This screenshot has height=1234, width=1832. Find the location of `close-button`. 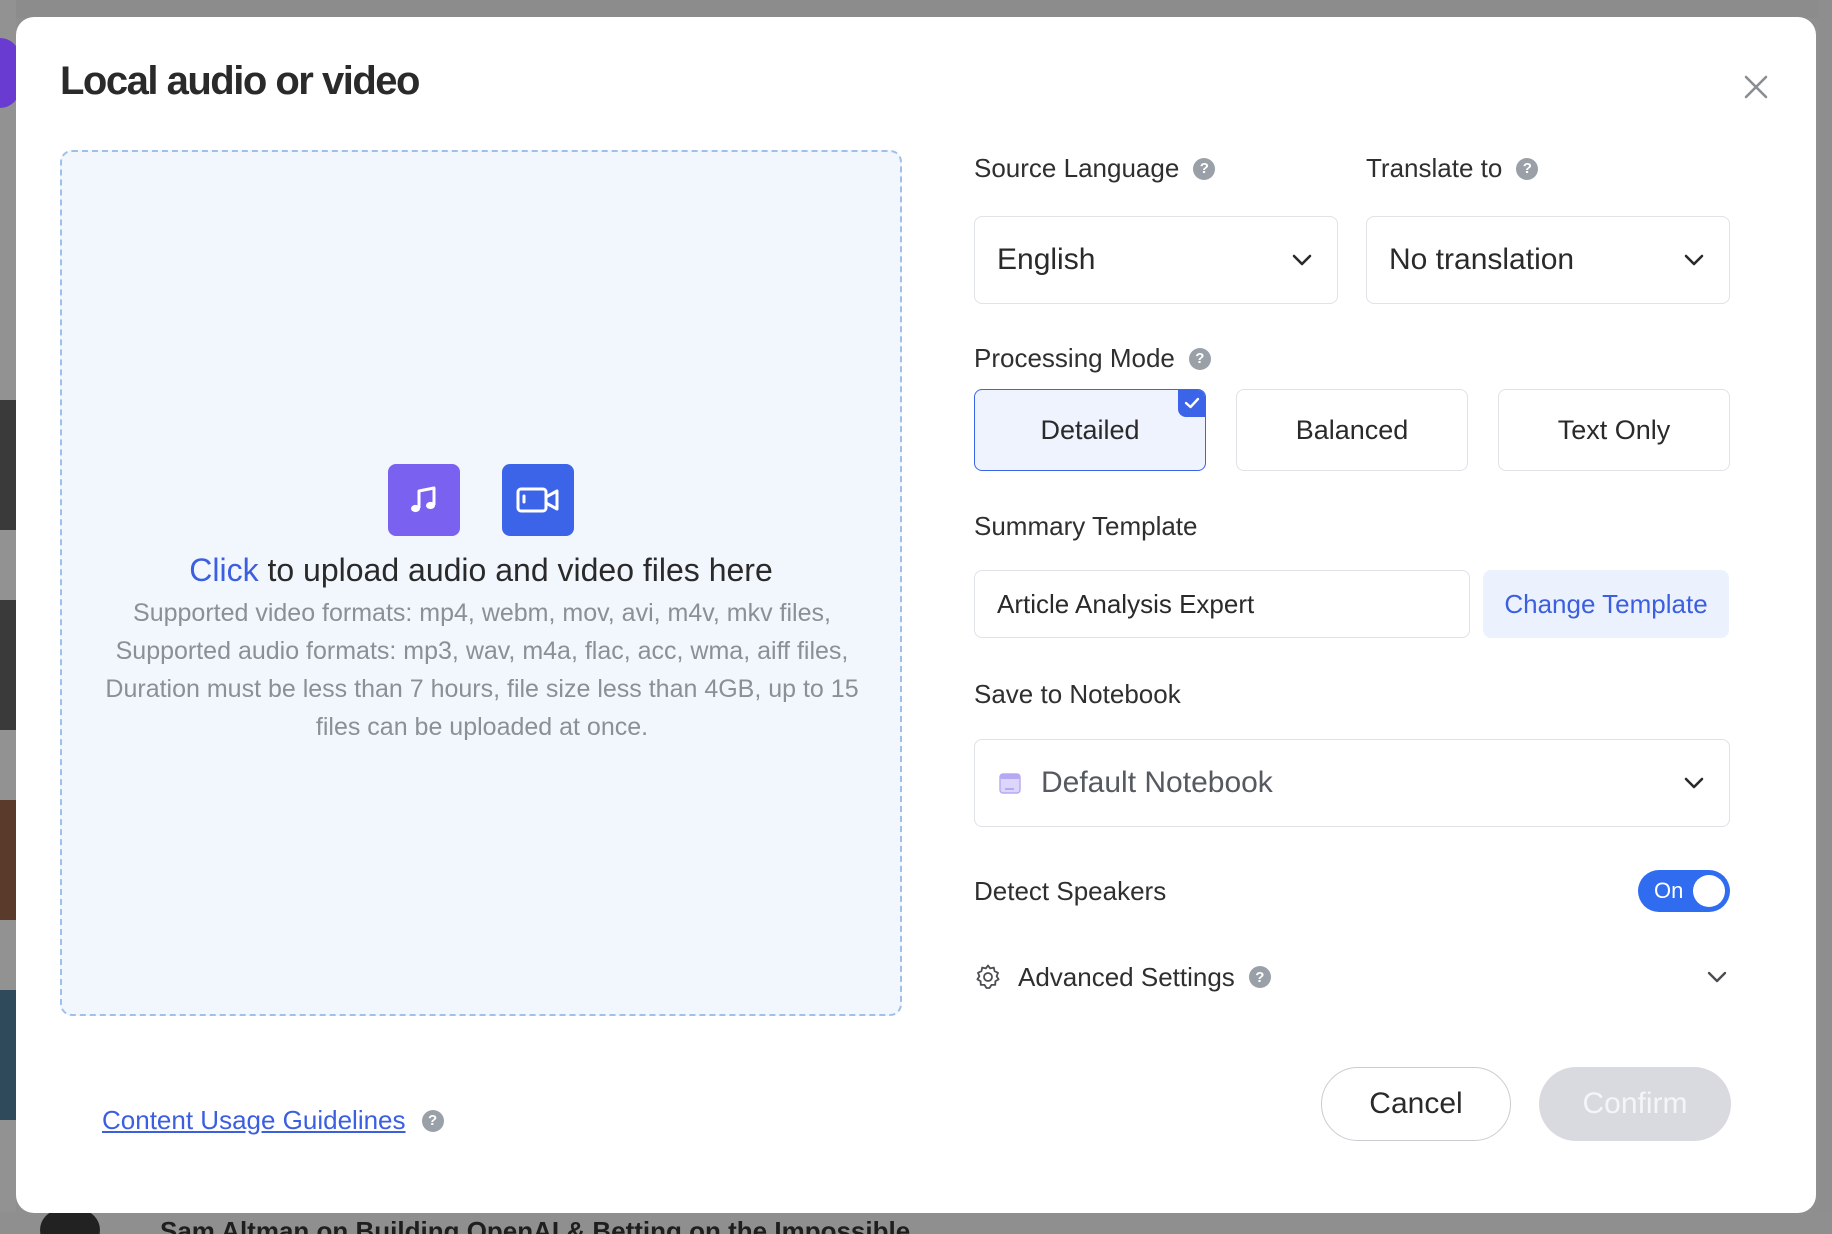

close-button is located at coordinates (1756, 87).